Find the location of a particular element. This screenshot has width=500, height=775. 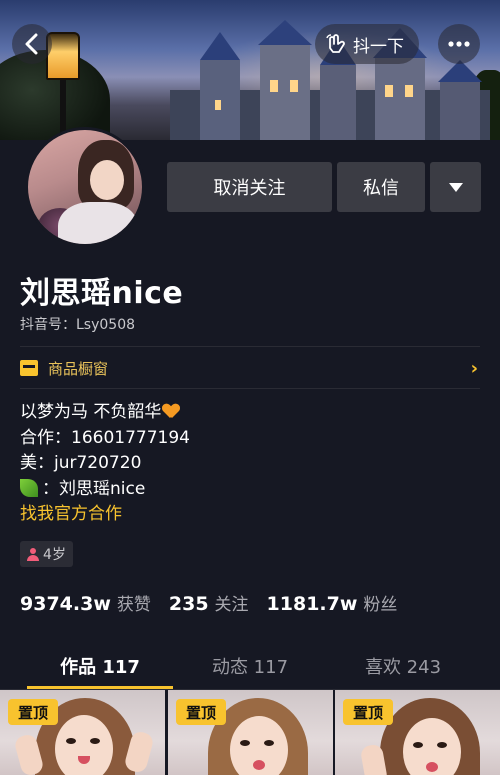

profile-tabs: 作品 117 动态 117 喜欢 243 is located at coordinates (250, 667).